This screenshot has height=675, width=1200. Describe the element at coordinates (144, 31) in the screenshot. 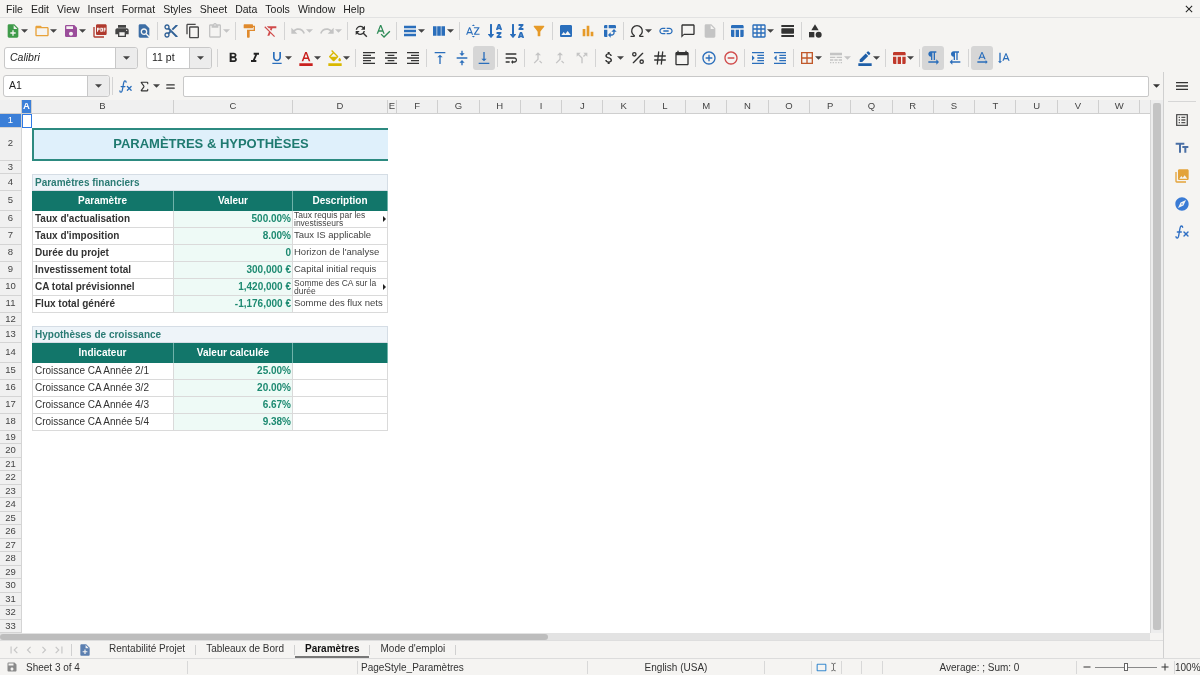

I see `page-magnifier-icon` at that location.